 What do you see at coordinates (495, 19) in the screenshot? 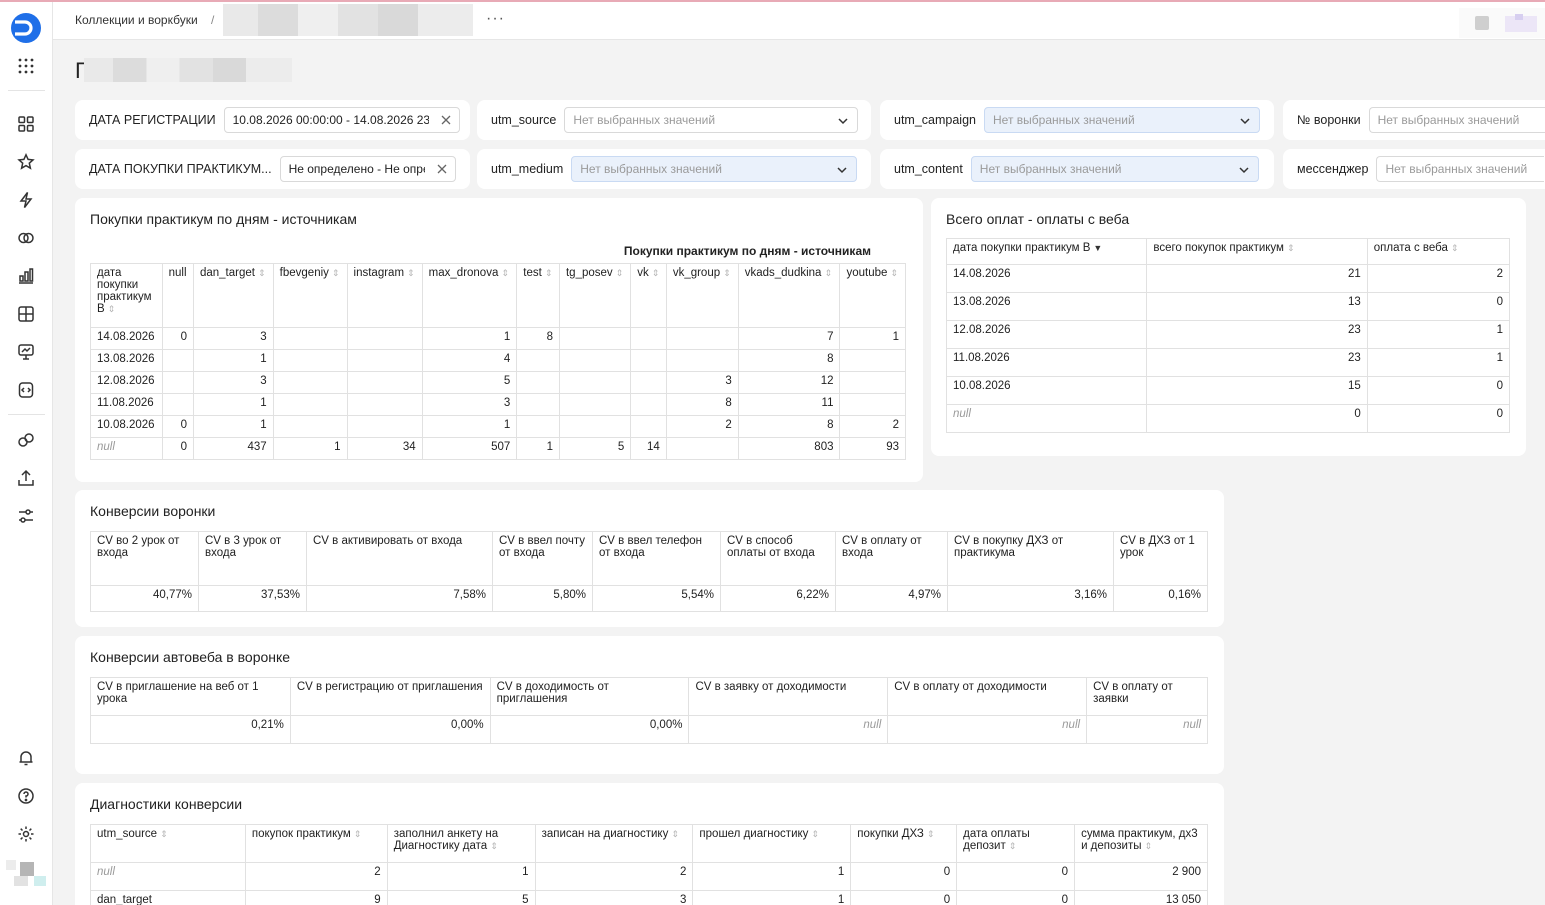
I see `more-actions-icon: ···` at bounding box center [495, 19].